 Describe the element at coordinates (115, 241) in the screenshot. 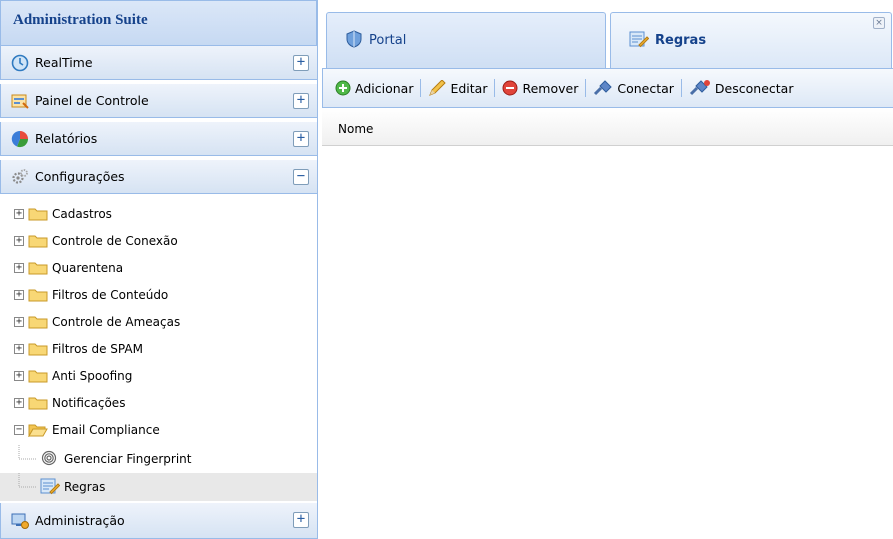

I see `tree-label: Controle de Conexão` at that location.